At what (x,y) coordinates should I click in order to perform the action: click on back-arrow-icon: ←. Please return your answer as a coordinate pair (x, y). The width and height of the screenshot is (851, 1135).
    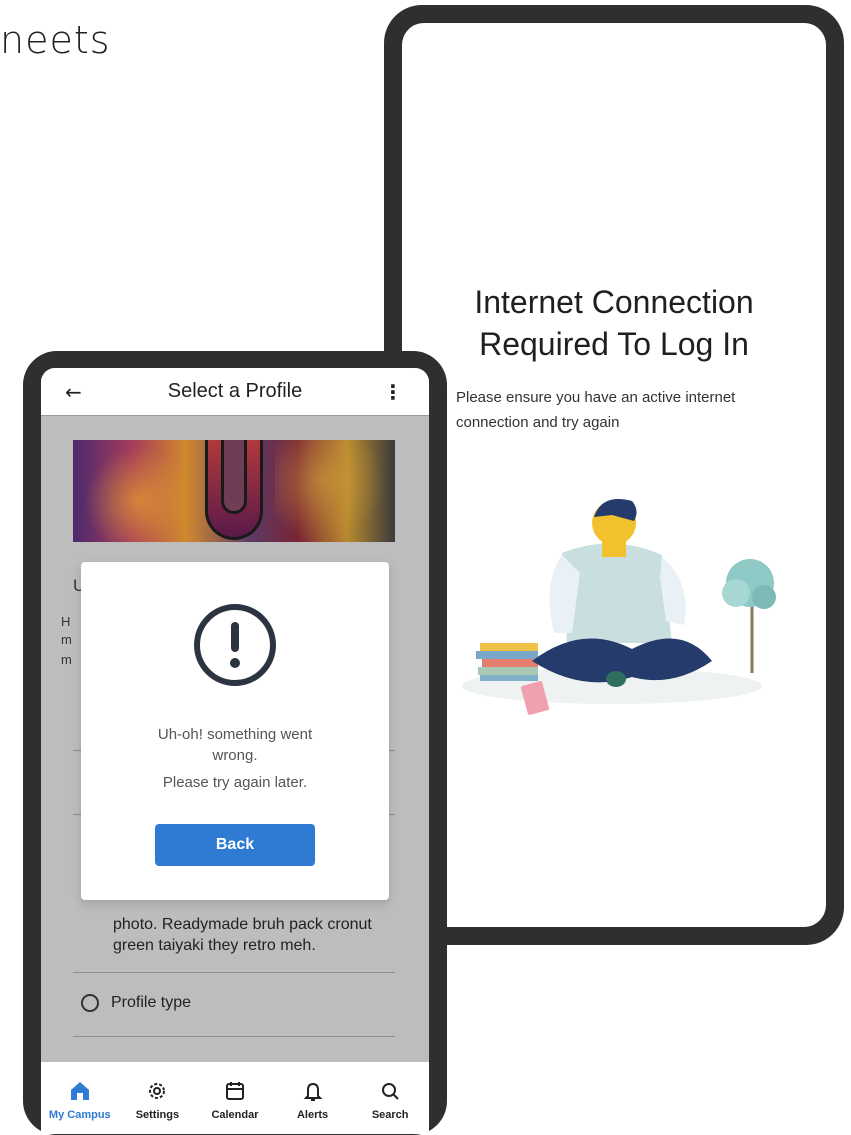
    Looking at the image, I should click on (73, 392).